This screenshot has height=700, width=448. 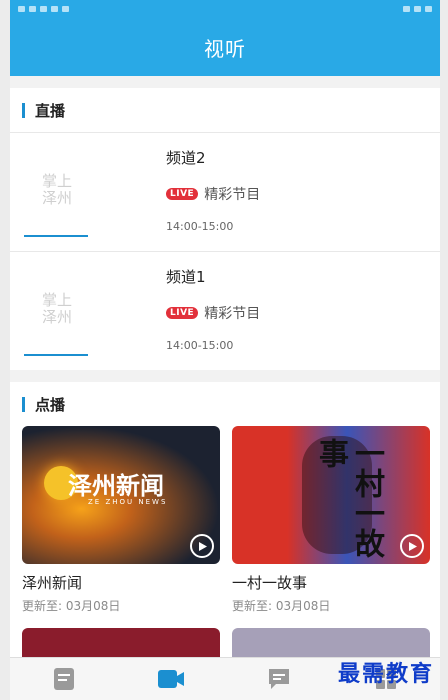 I want to click on poster-wordmark: 泽州新闻, so click(x=116, y=486).